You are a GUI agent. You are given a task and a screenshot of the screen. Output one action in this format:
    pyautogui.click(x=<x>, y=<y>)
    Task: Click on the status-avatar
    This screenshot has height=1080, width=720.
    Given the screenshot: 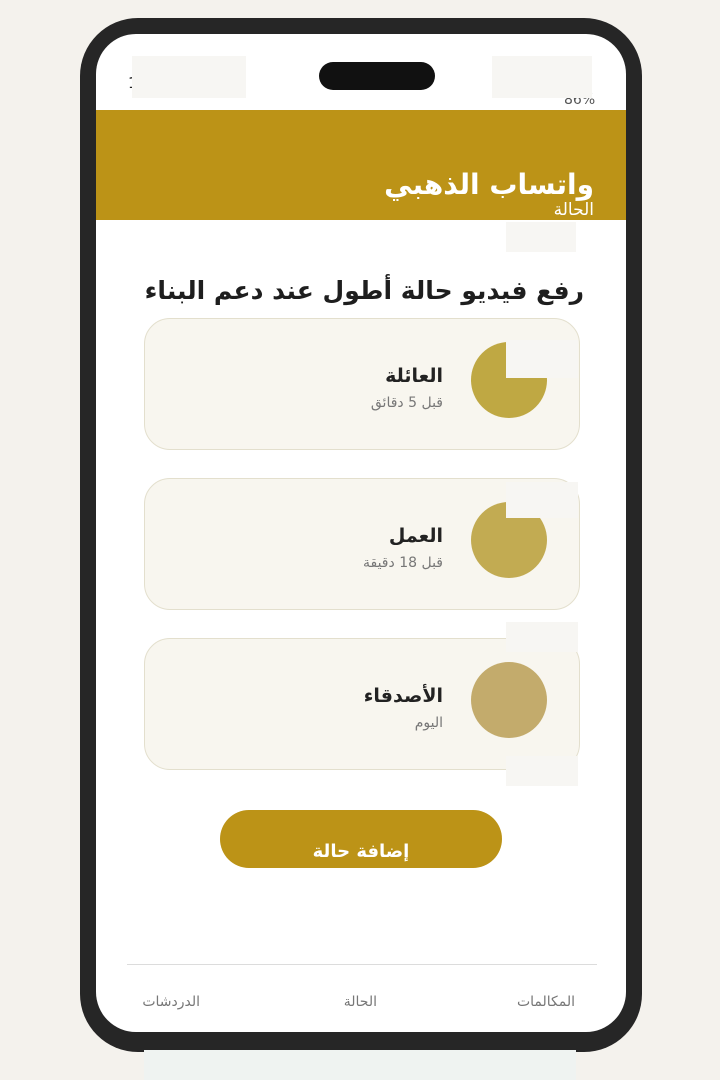 What is the action you would take?
    pyautogui.click(x=509, y=700)
    